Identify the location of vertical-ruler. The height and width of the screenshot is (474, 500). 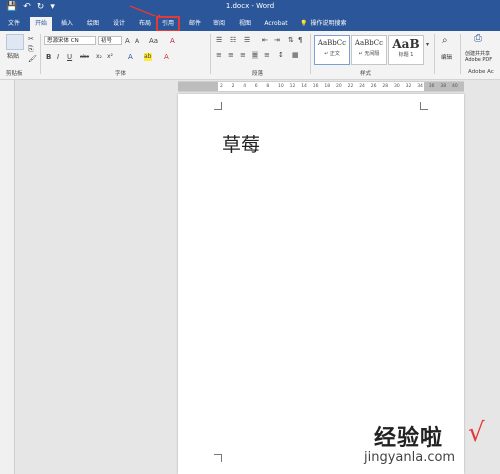
(7, 277).